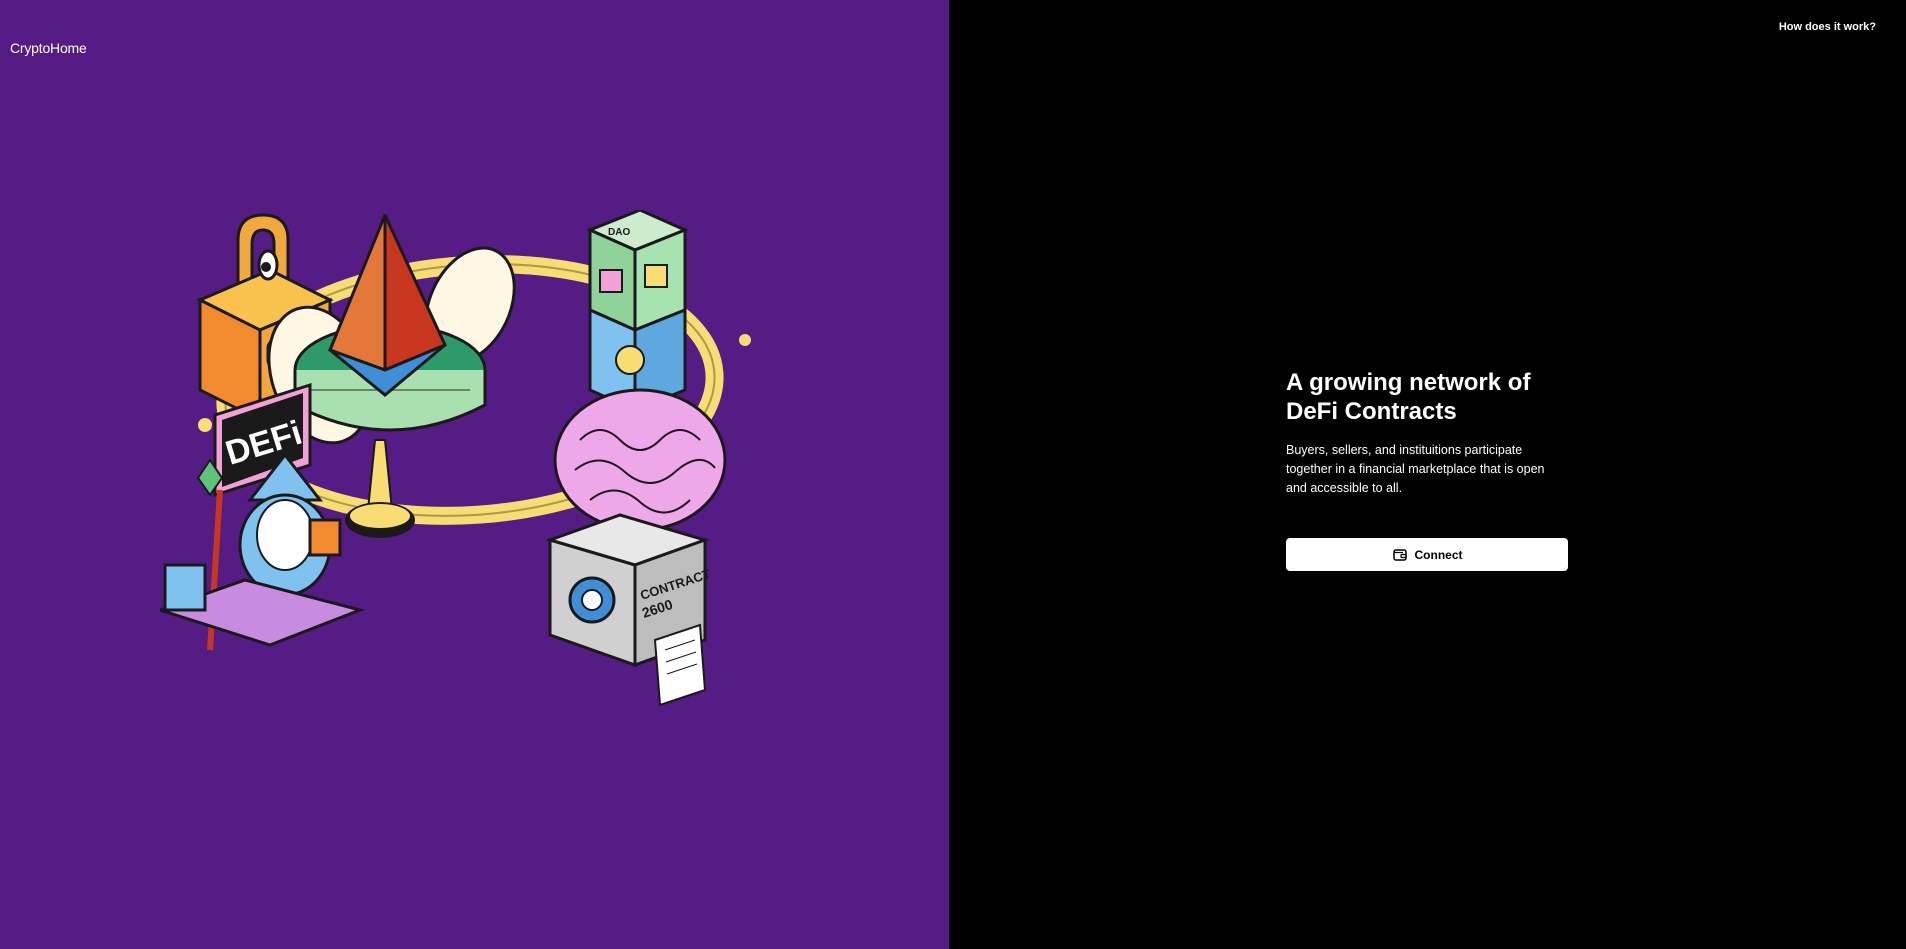  I want to click on how-it-works-link: How does it work?, so click(1827, 27).